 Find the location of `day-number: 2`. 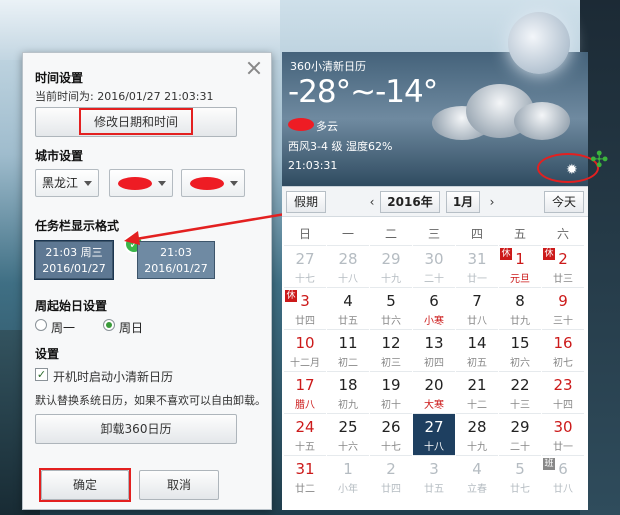

day-number: 2 is located at coordinates (563, 259).